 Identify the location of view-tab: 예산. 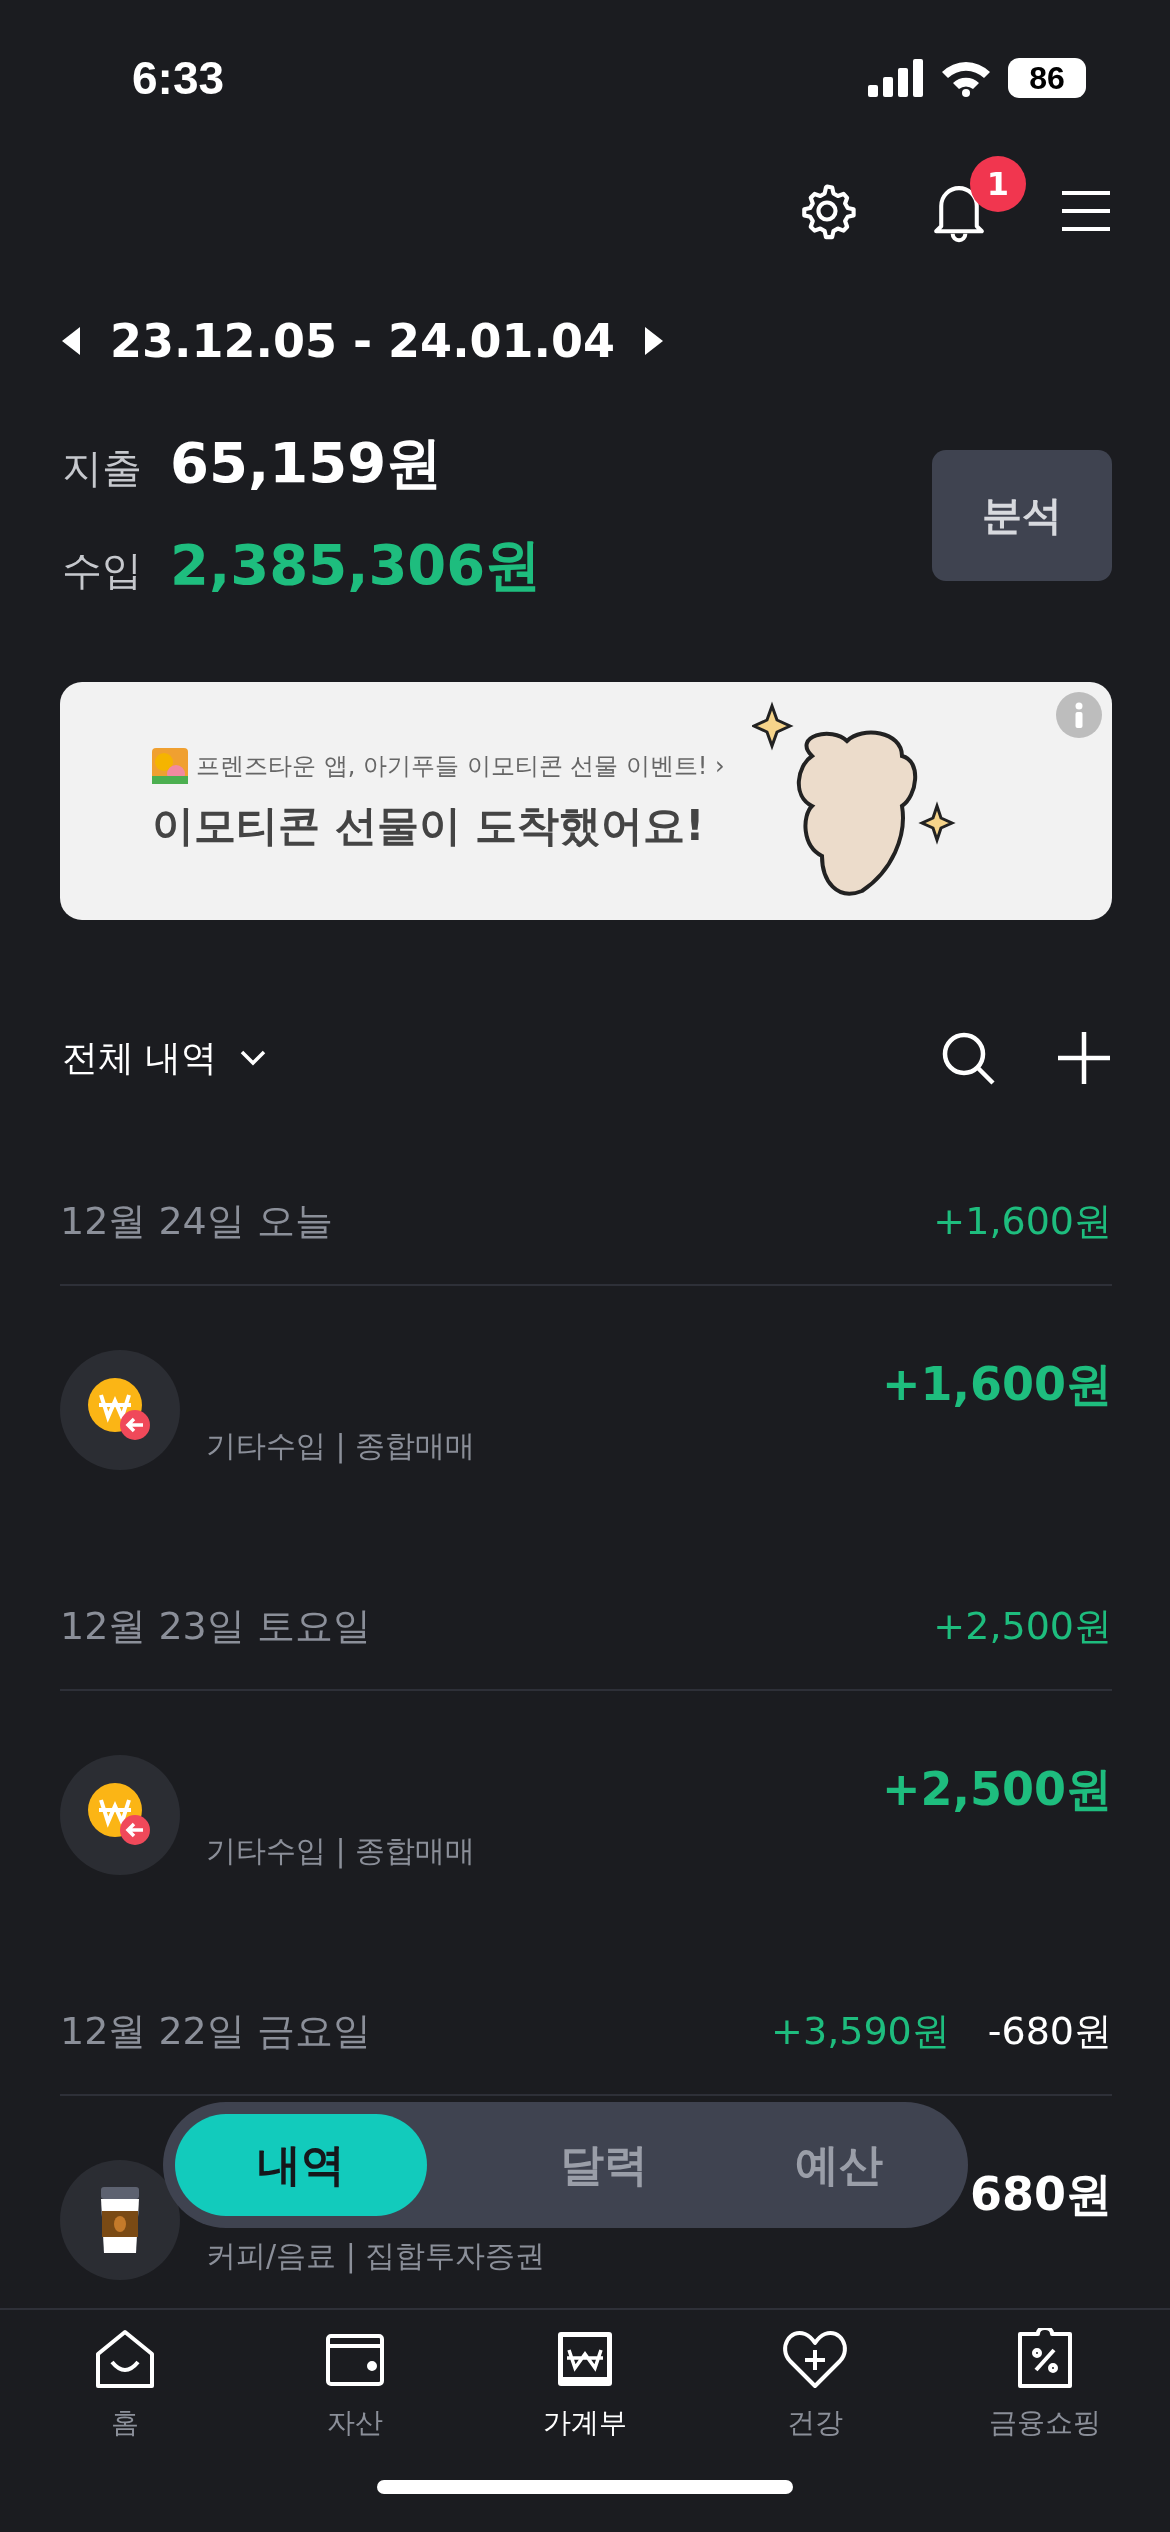
(838, 2165).